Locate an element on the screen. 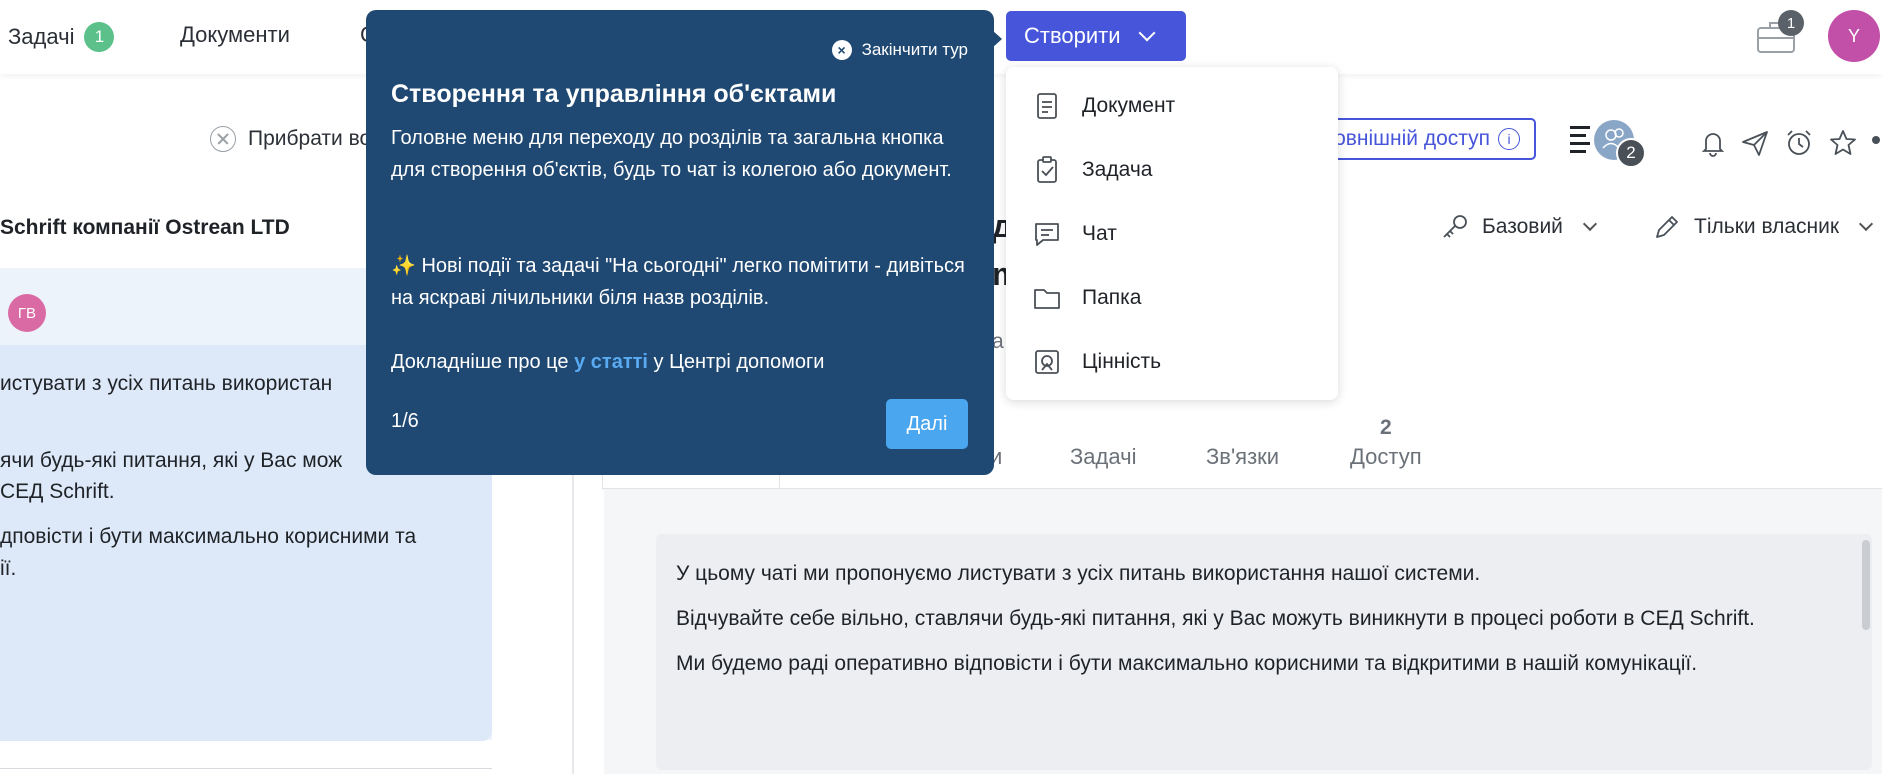 The height and width of the screenshot is (774, 1882). create-dropdown-menu: Документ Задача Чат Папка Цінність is located at coordinates (1172, 233).